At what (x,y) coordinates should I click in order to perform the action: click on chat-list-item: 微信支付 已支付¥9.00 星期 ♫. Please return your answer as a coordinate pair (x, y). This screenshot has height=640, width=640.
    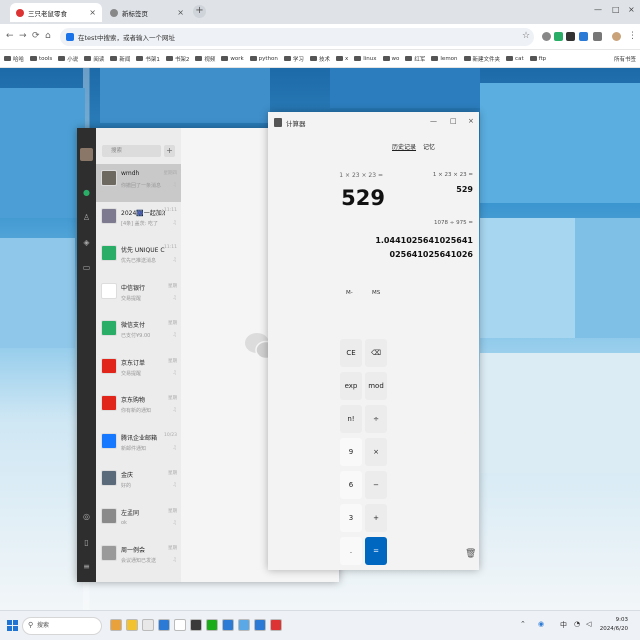
    Looking at the image, I should click on (138, 333).